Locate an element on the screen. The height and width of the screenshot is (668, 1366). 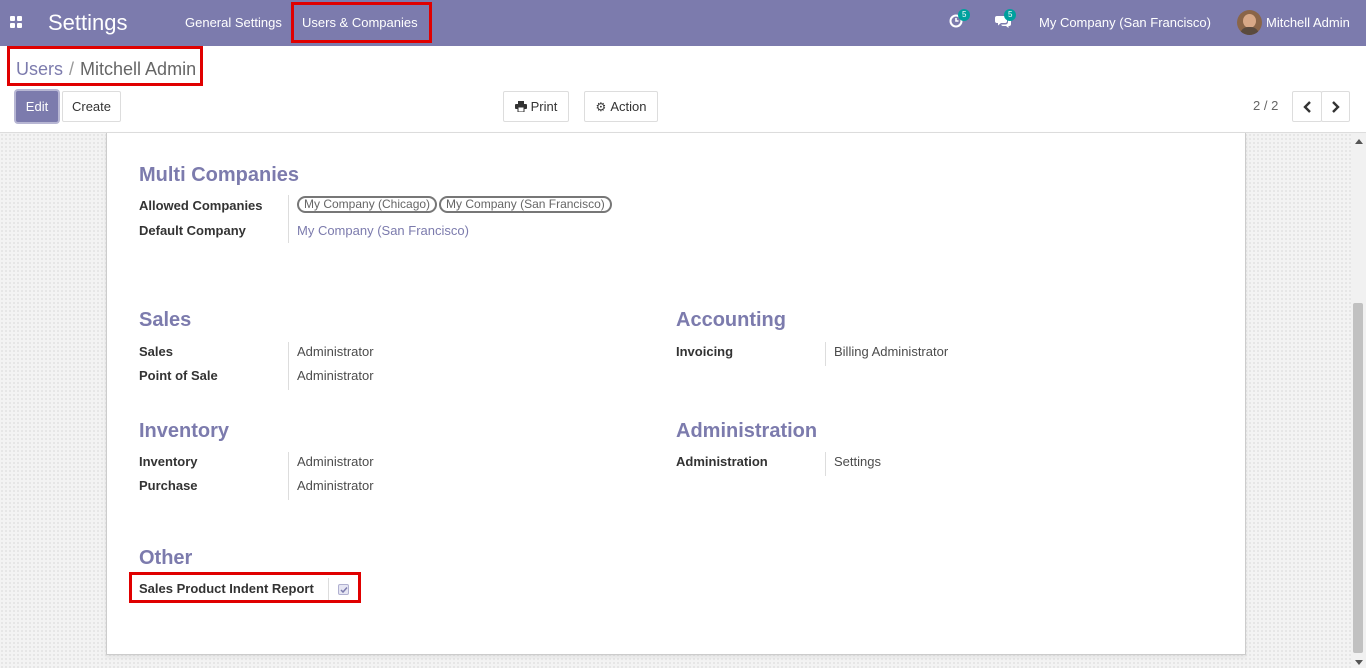
action-button: ⚙ Action is located at coordinates (621, 106).